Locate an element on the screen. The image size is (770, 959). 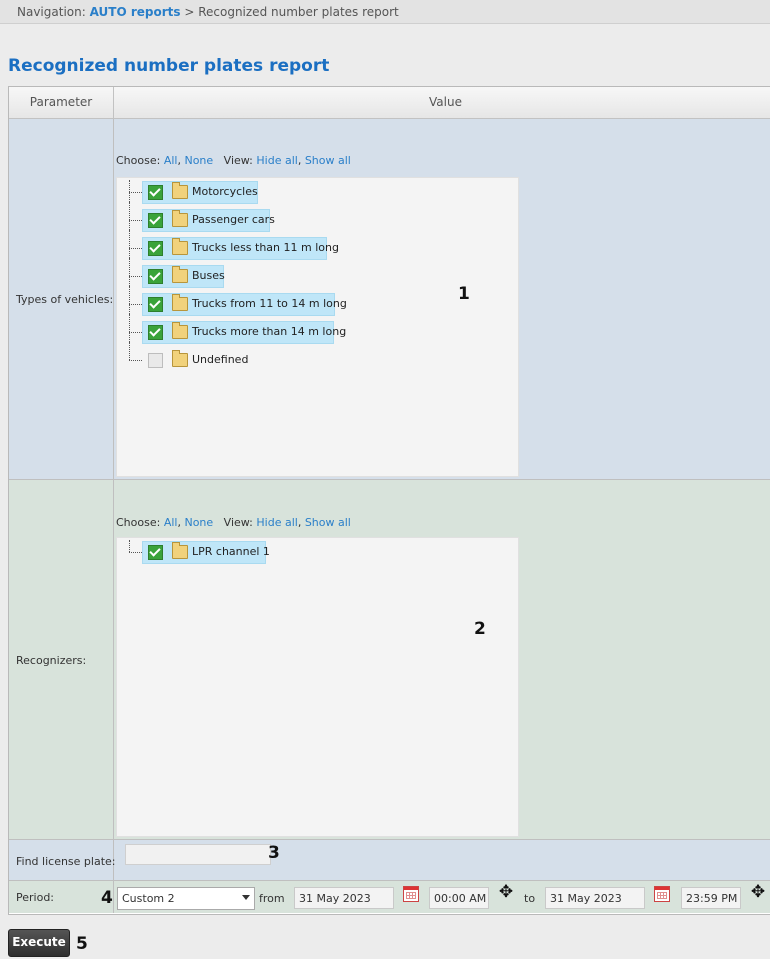
tree-item-trucks-more-14m: Trucks more than 14 m long is located at coordinates (317, 329).